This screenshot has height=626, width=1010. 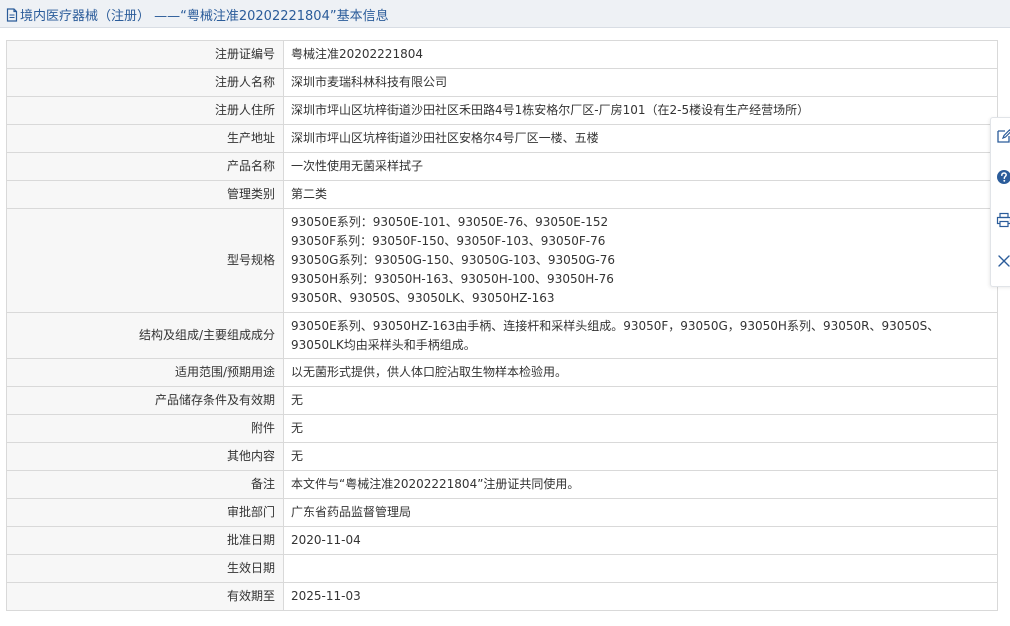 I want to click on field-label: 生效日期, so click(x=145, y=568).